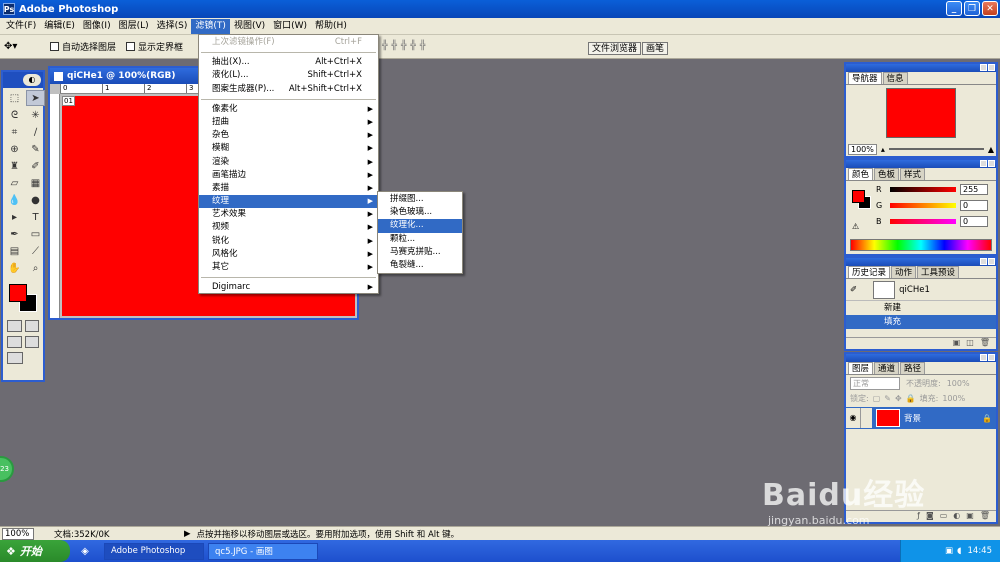  I want to click on hand-tool-icon: ✋, so click(14, 268).